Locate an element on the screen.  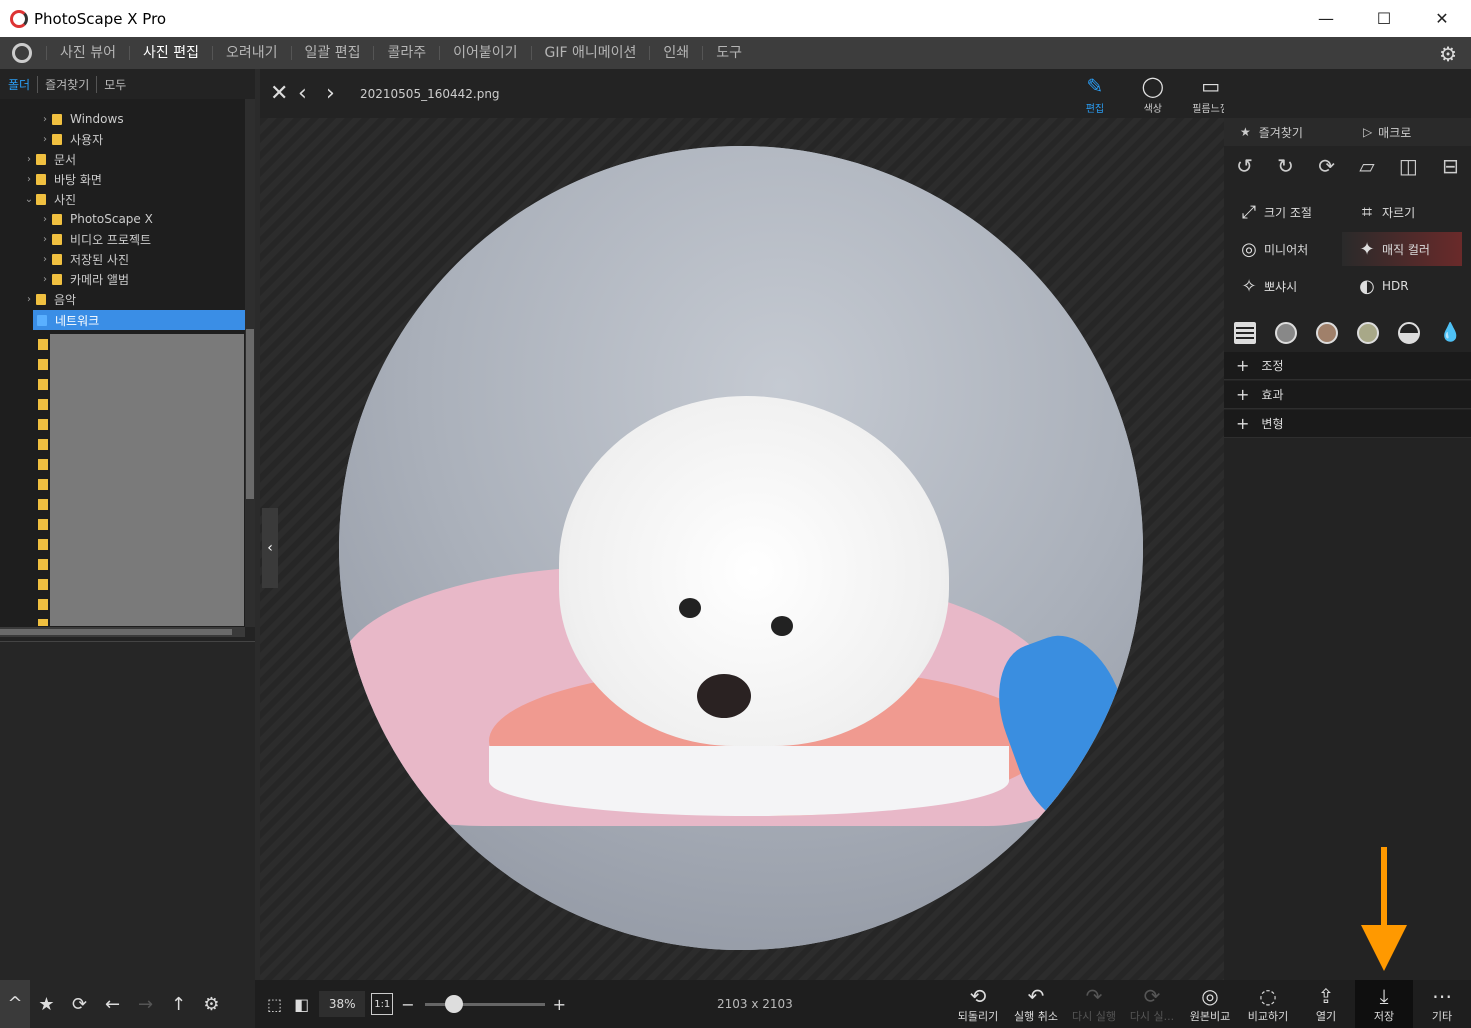
marquee-icon: ⬚ is located at coordinates (274, 1004).